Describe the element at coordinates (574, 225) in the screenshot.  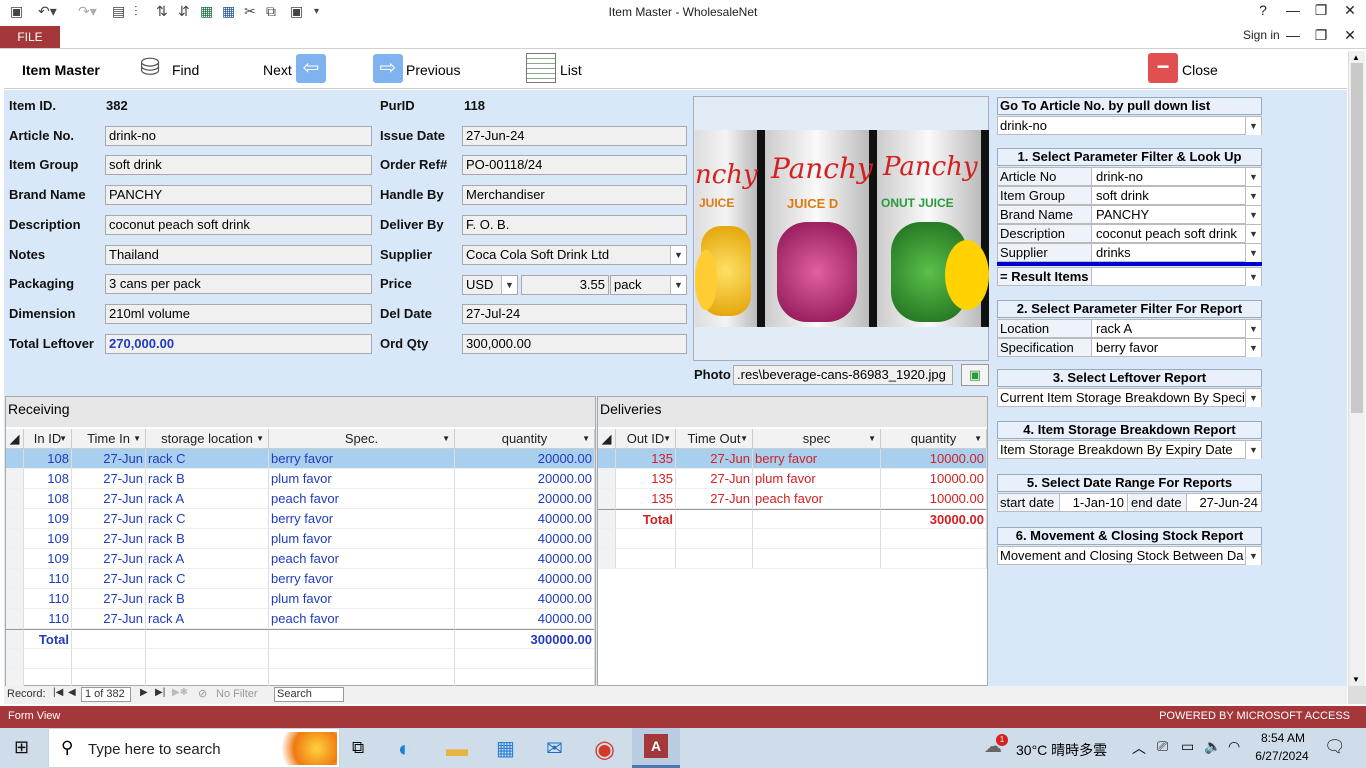
I see `deliver-field: F. O. B.` at that location.